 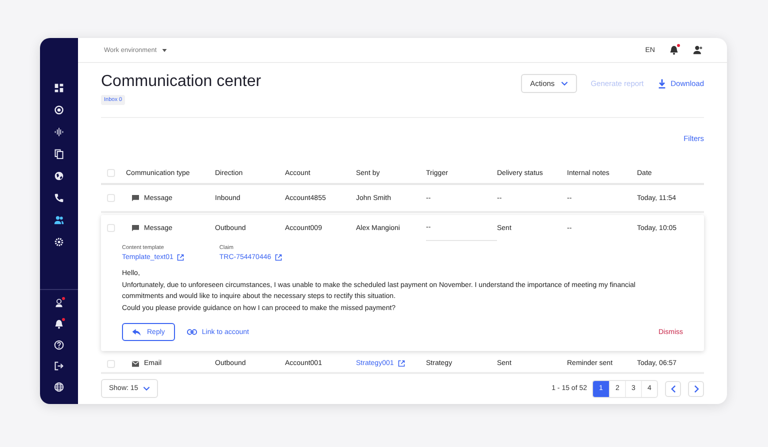 I want to click on previous-page-button, so click(x=673, y=388).